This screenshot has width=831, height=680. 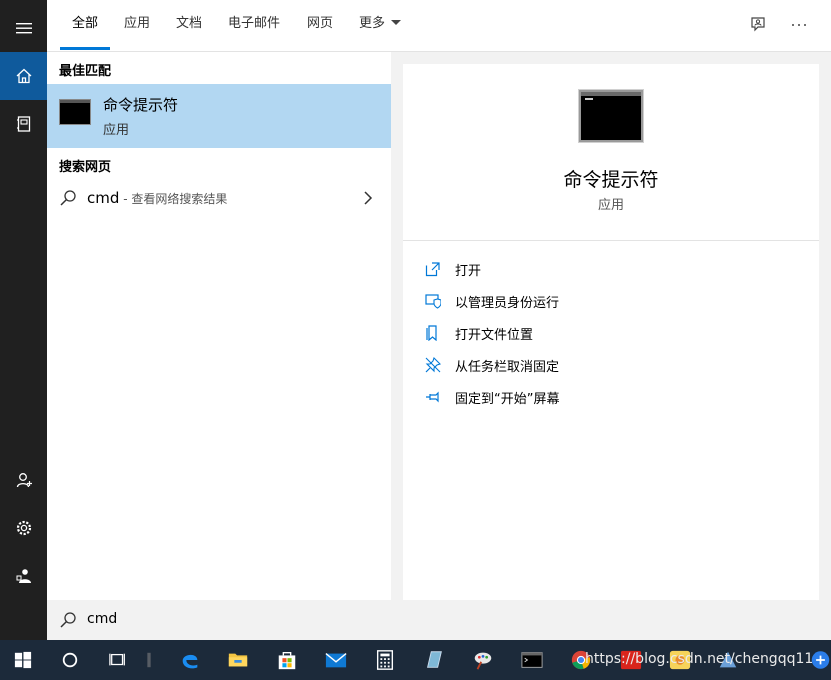 I want to click on detail-title: 命令提示符, so click(x=611, y=180).